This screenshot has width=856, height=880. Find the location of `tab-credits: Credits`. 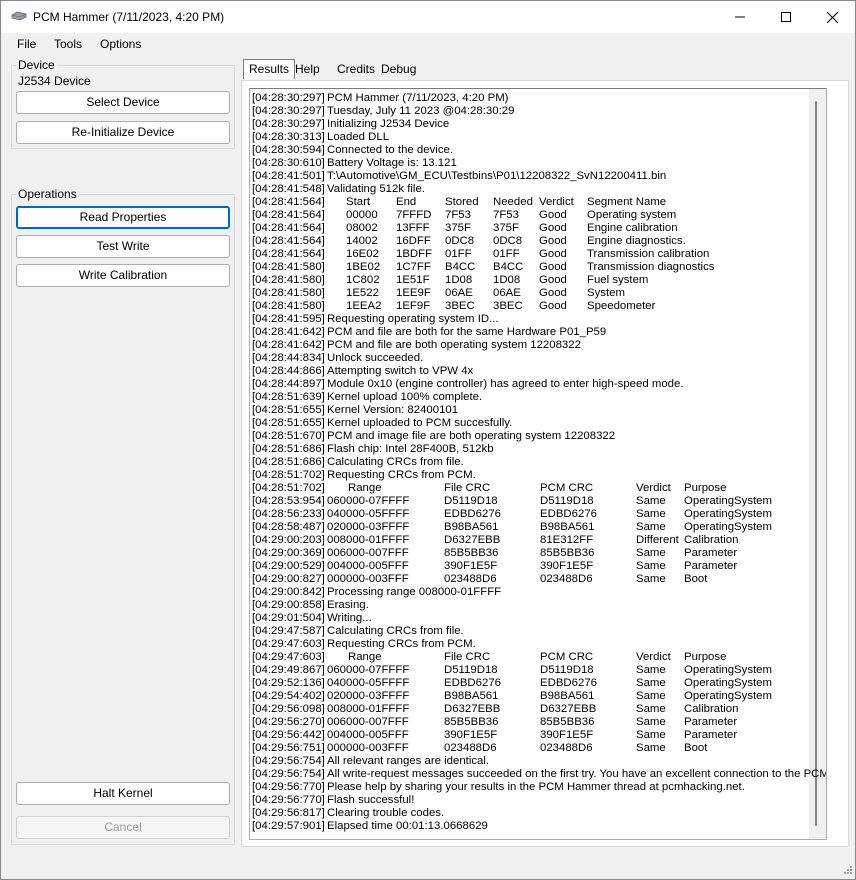

tab-credits: Credits is located at coordinates (356, 69).